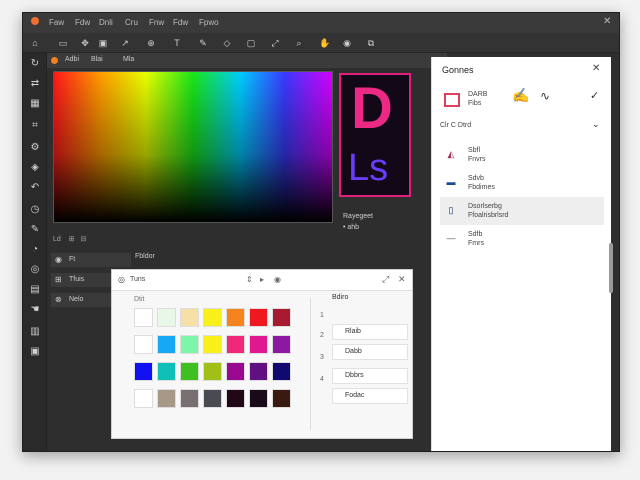  What do you see at coordinates (121, 279) in the screenshot?
I see `palette-icon: ◎` at bounding box center [121, 279].